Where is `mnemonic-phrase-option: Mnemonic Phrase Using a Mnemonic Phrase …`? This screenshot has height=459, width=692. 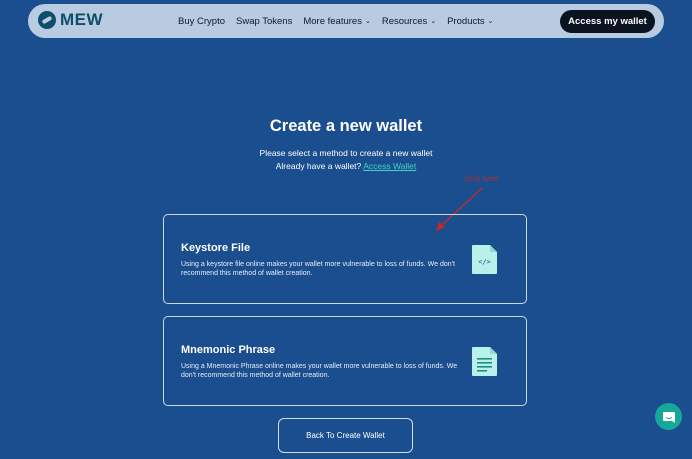
mnemonic-phrase-option: Mnemonic Phrase Using a Mnemonic Phrase … is located at coordinates (345, 361).